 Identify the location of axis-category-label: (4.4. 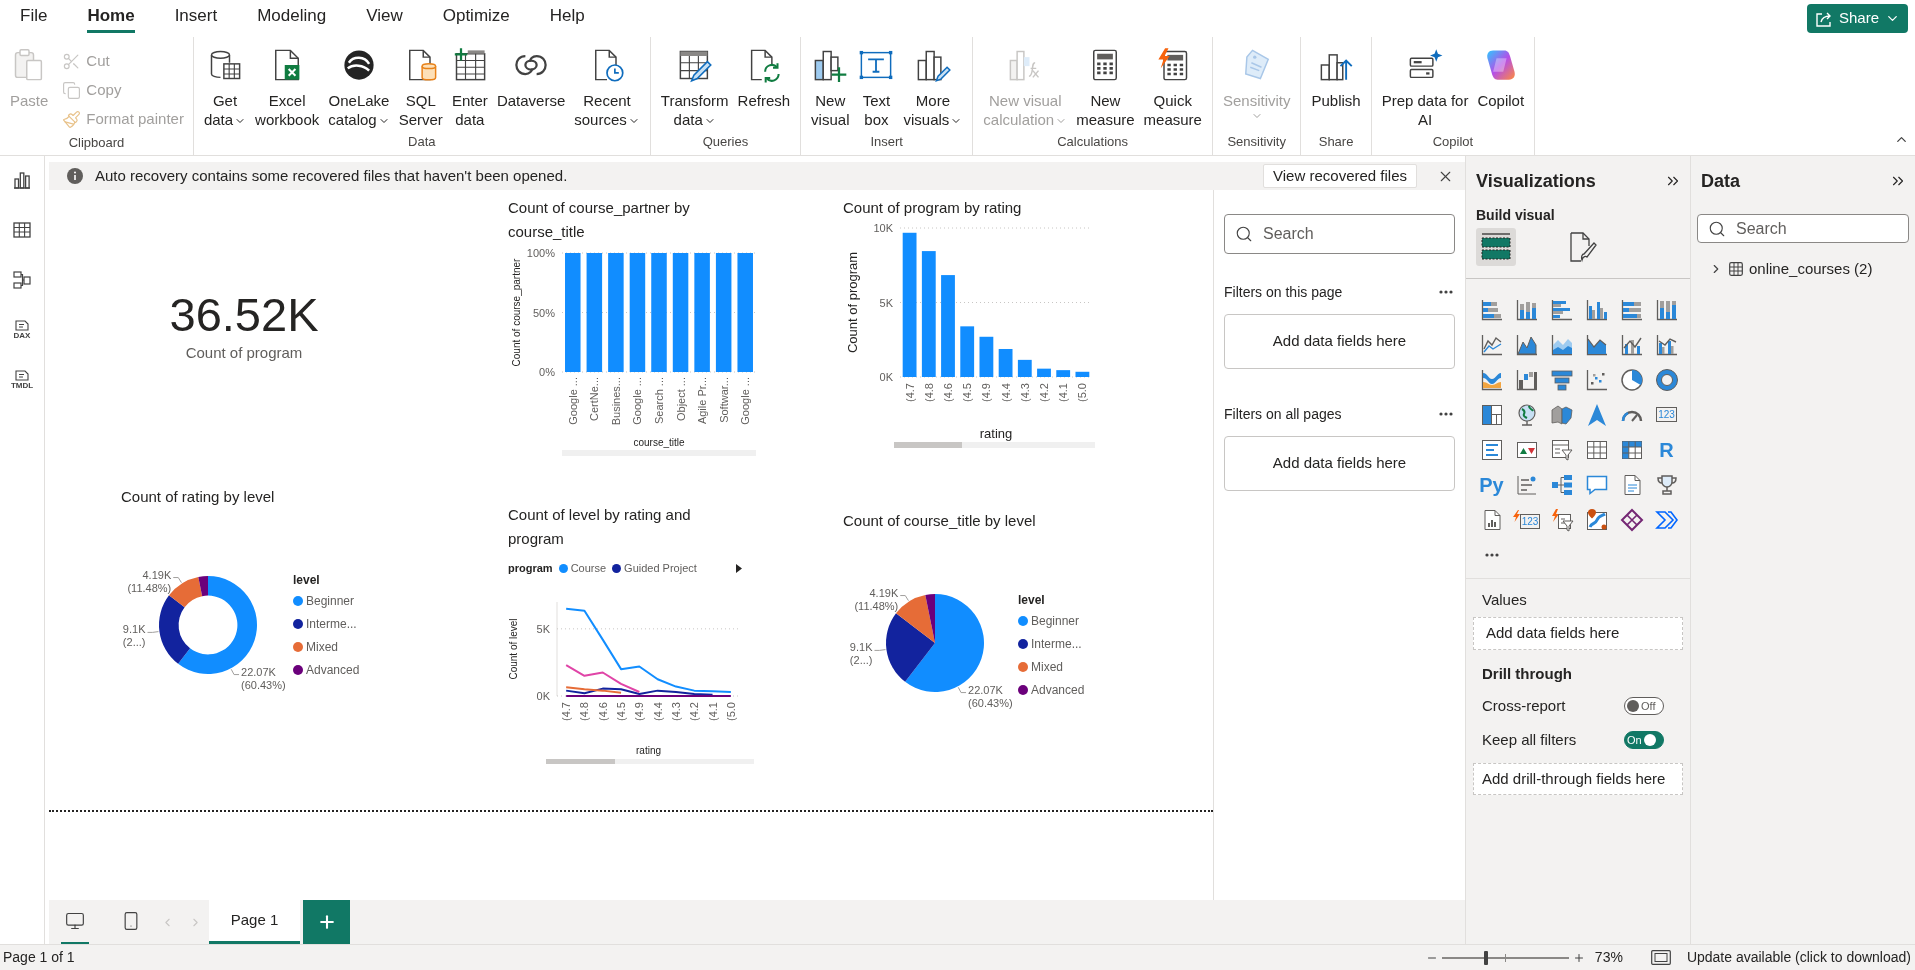
(1005, 392).